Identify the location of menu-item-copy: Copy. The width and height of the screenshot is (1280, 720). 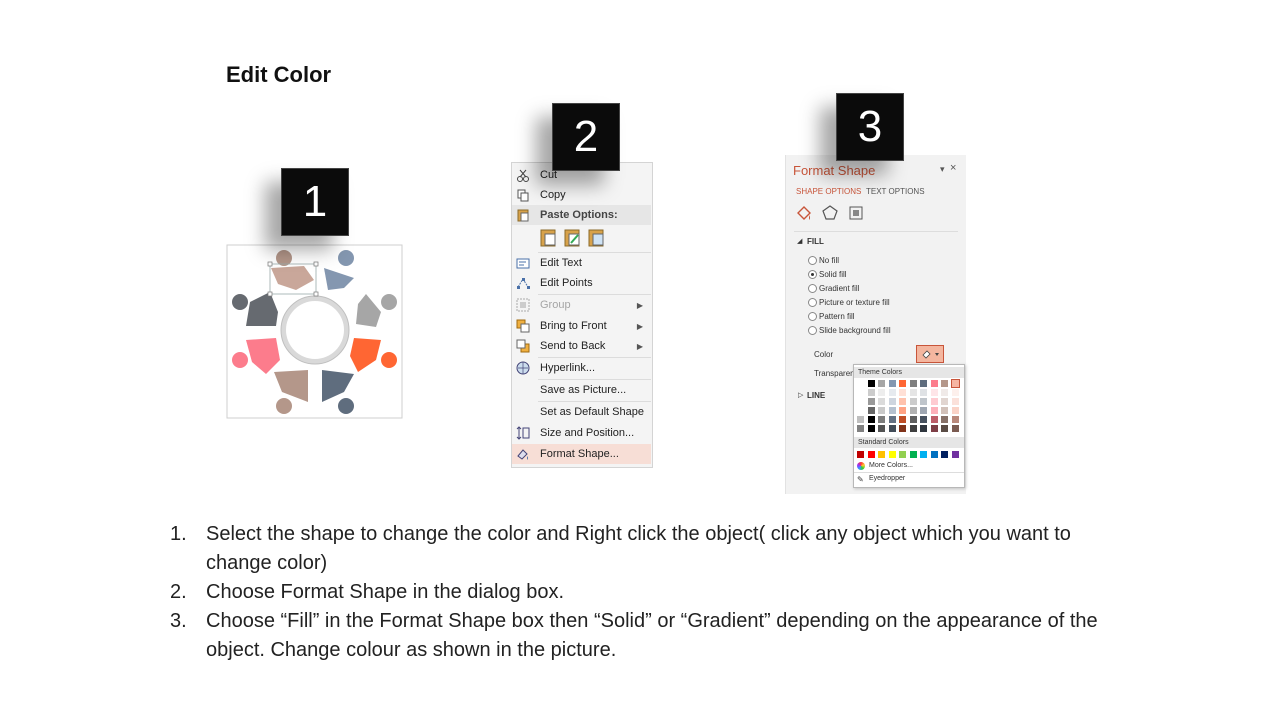
(581, 195).